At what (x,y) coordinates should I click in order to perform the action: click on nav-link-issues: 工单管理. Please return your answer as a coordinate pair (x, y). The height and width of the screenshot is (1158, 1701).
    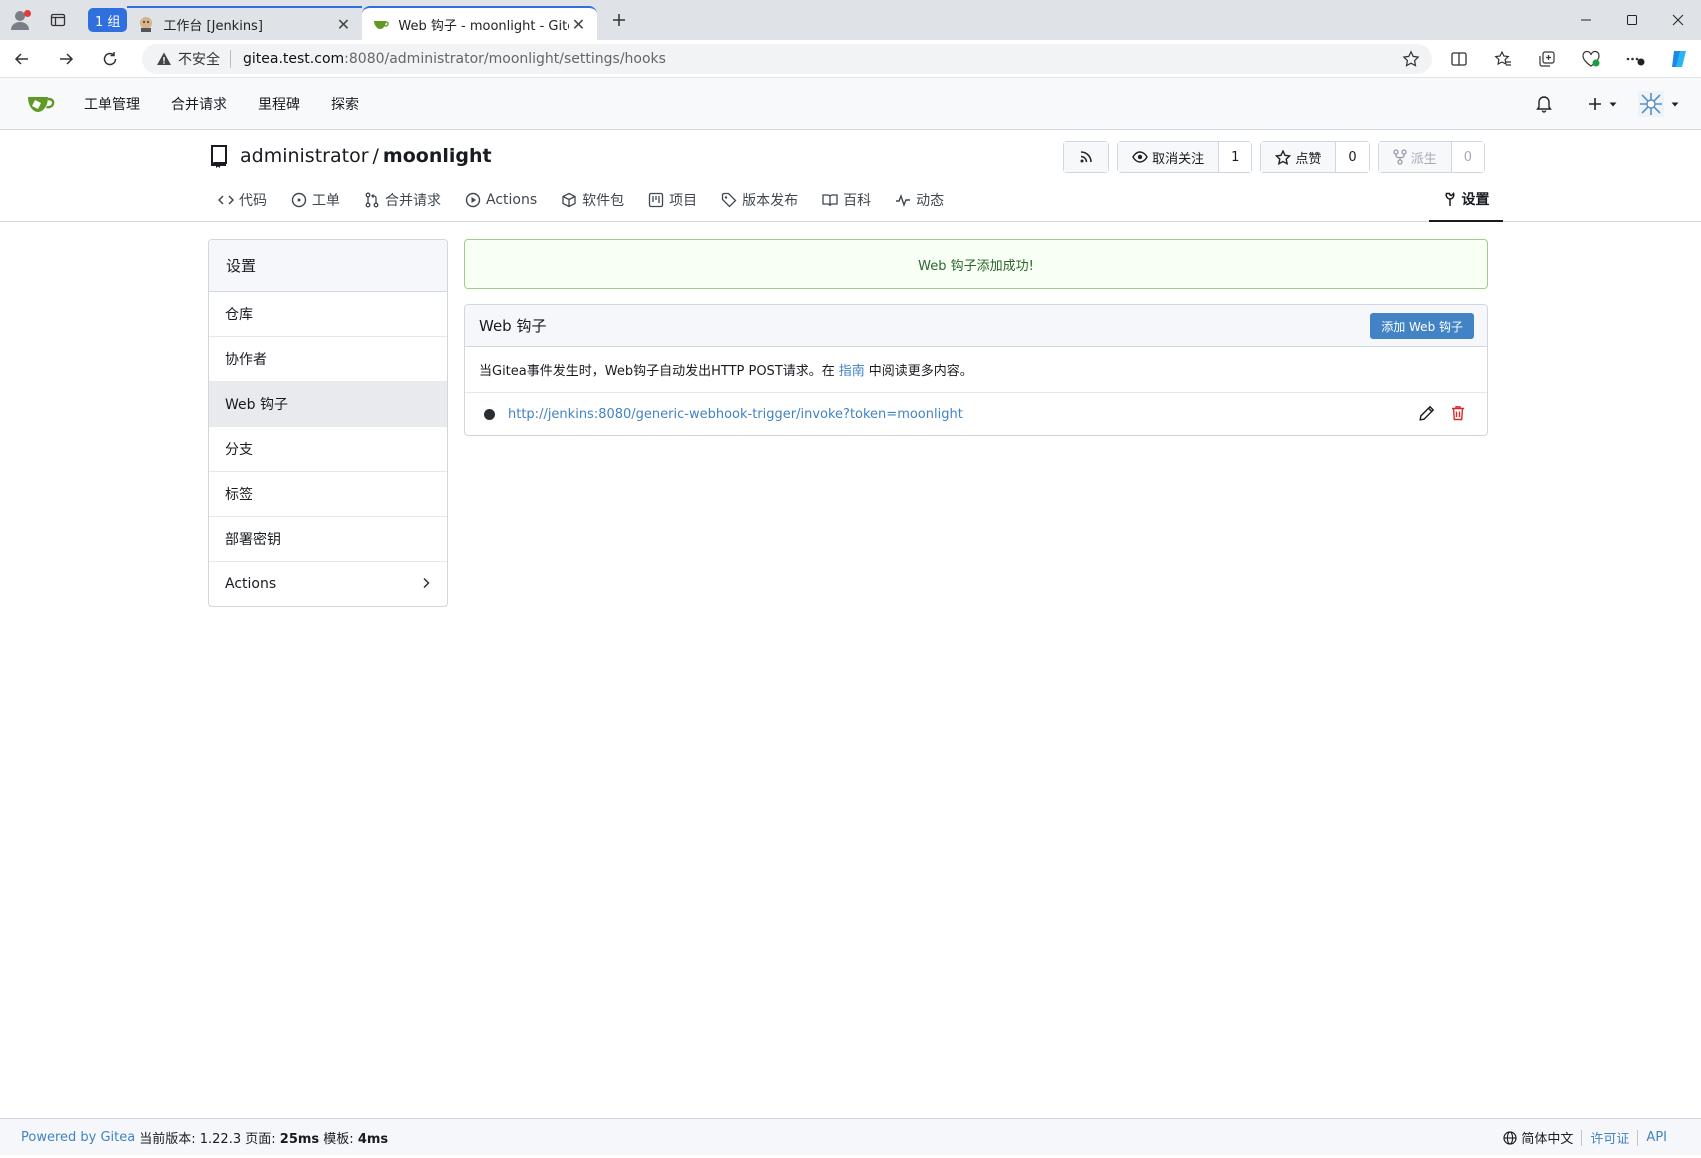
    Looking at the image, I should click on (112, 104).